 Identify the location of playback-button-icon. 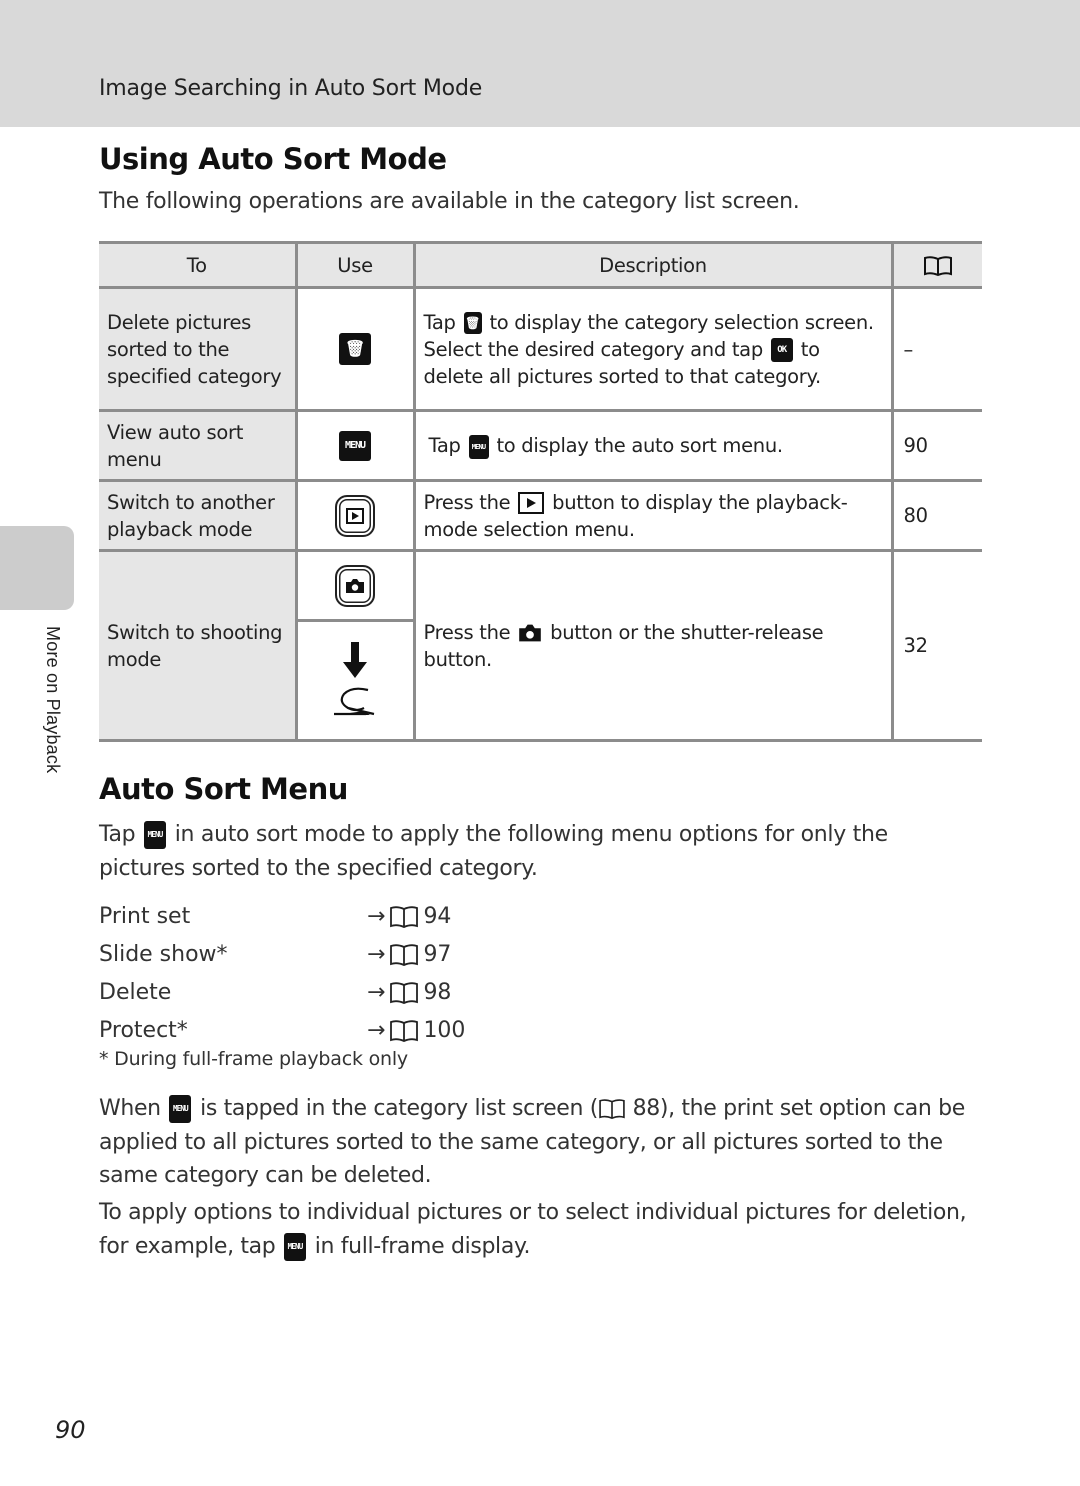
(355, 515).